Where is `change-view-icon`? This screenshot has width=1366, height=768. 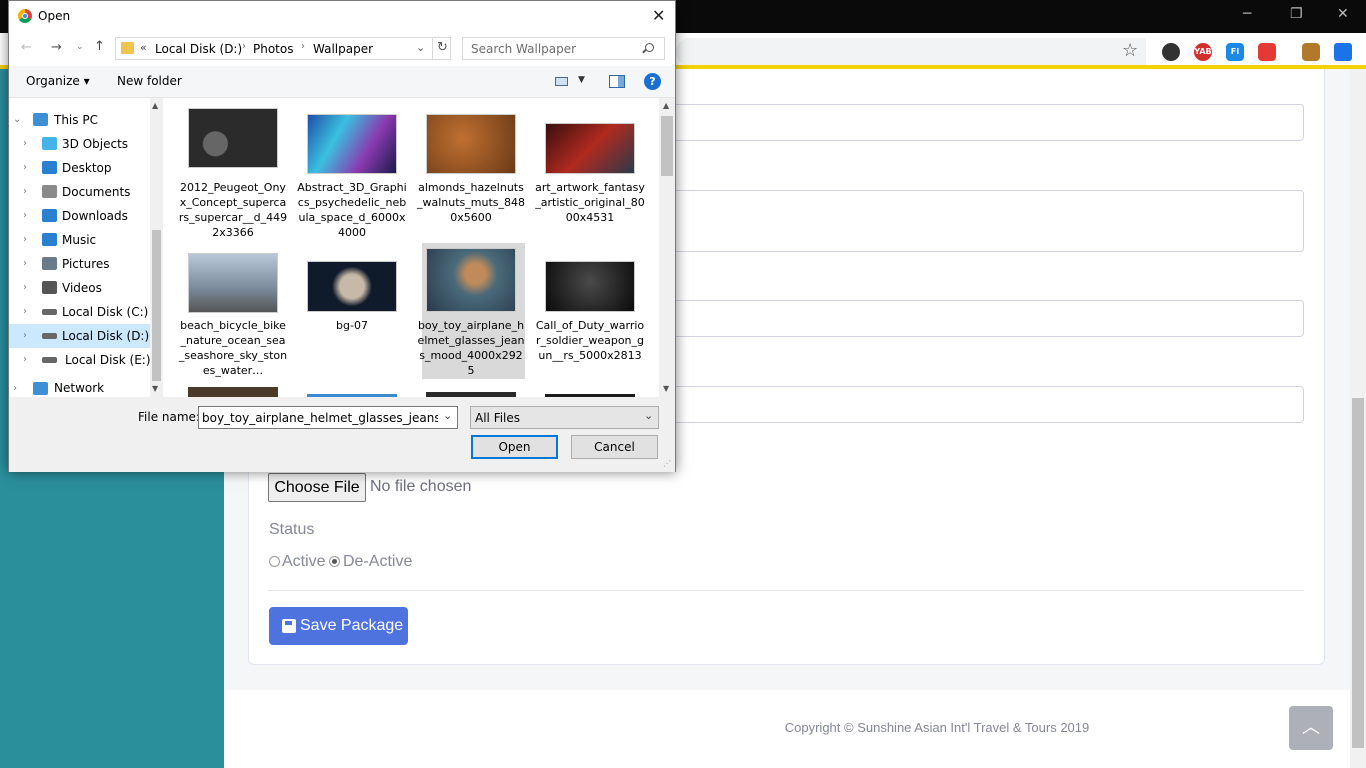 change-view-icon is located at coordinates (561, 81).